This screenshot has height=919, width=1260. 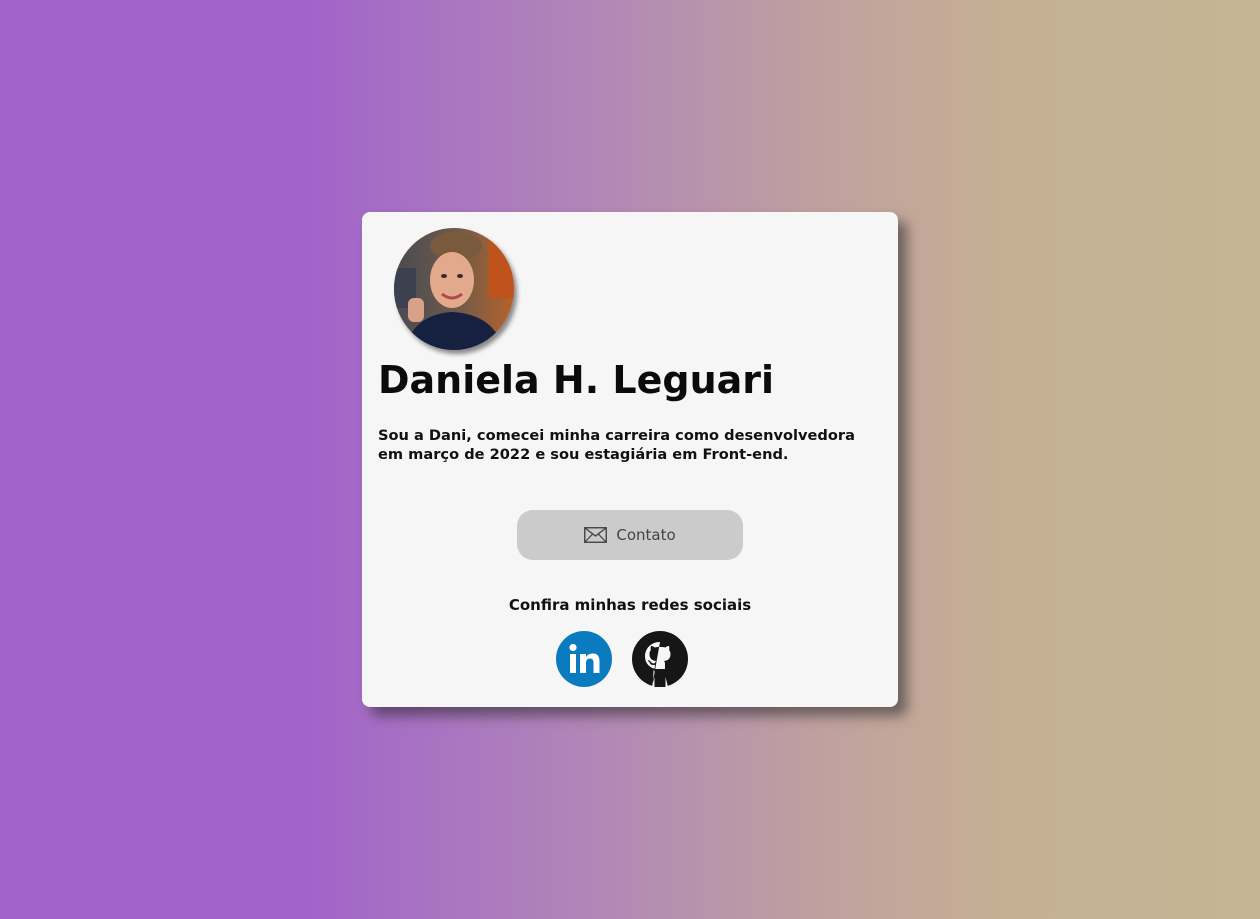 I want to click on github-link, so click(x=660, y=659).